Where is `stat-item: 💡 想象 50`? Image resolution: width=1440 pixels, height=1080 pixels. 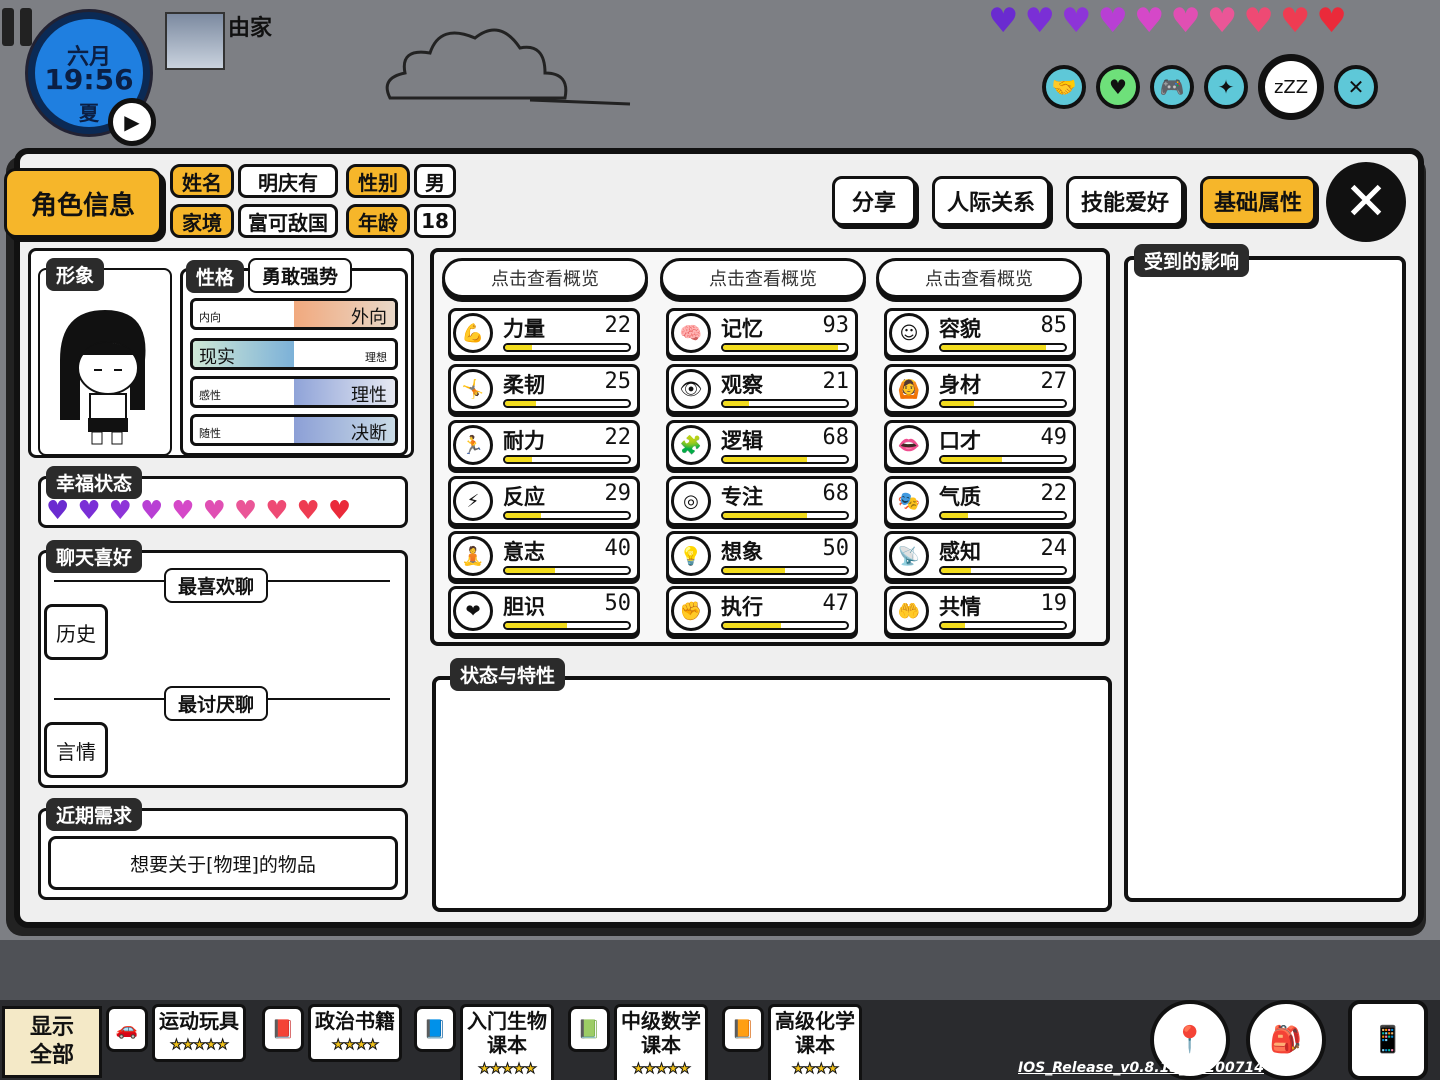
stat-item: 💡 想象 50 is located at coordinates (762, 556).